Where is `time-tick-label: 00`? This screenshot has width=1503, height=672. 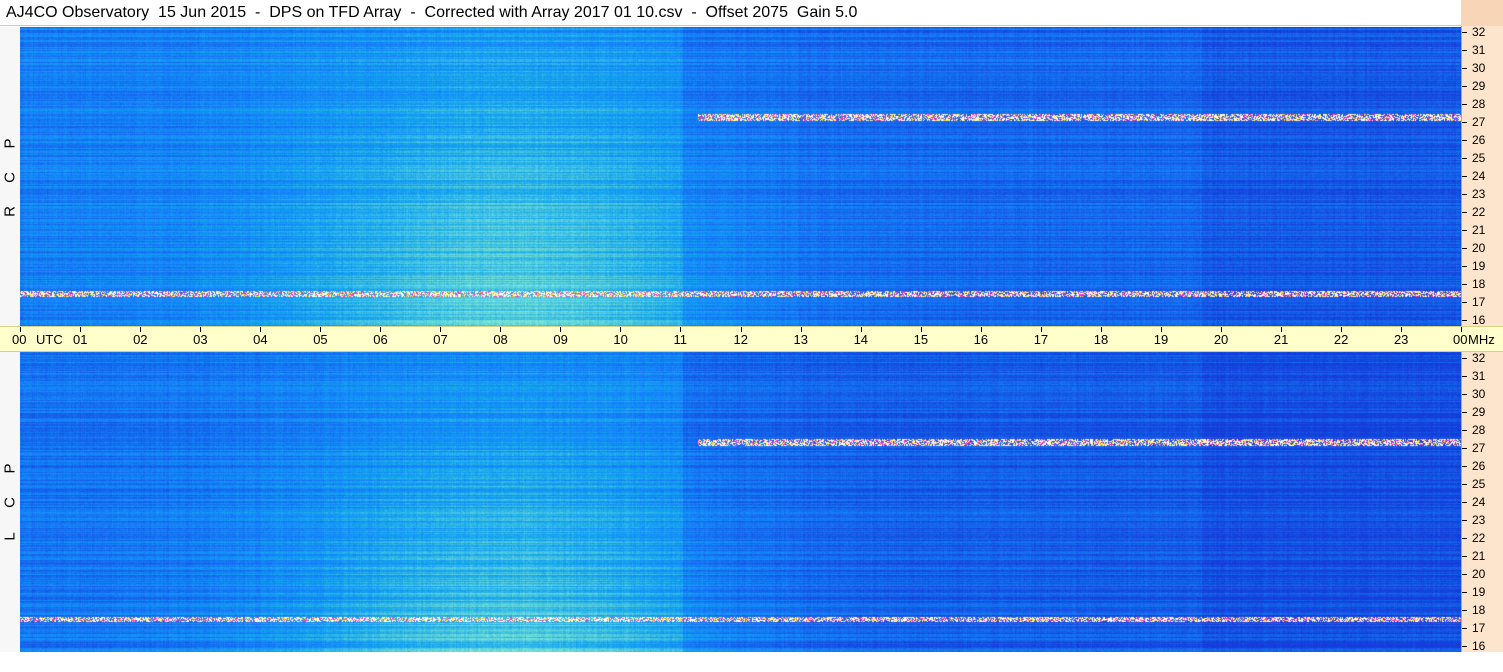 time-tick-label: 00 is located at coordinates (19, 339).